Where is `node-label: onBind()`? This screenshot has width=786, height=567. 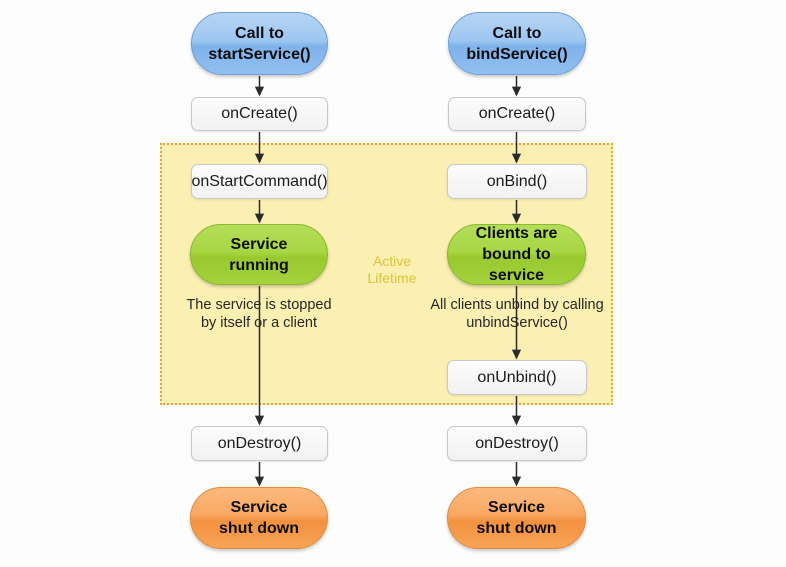 node-label: onBind() is located at coordinates (517, 181).